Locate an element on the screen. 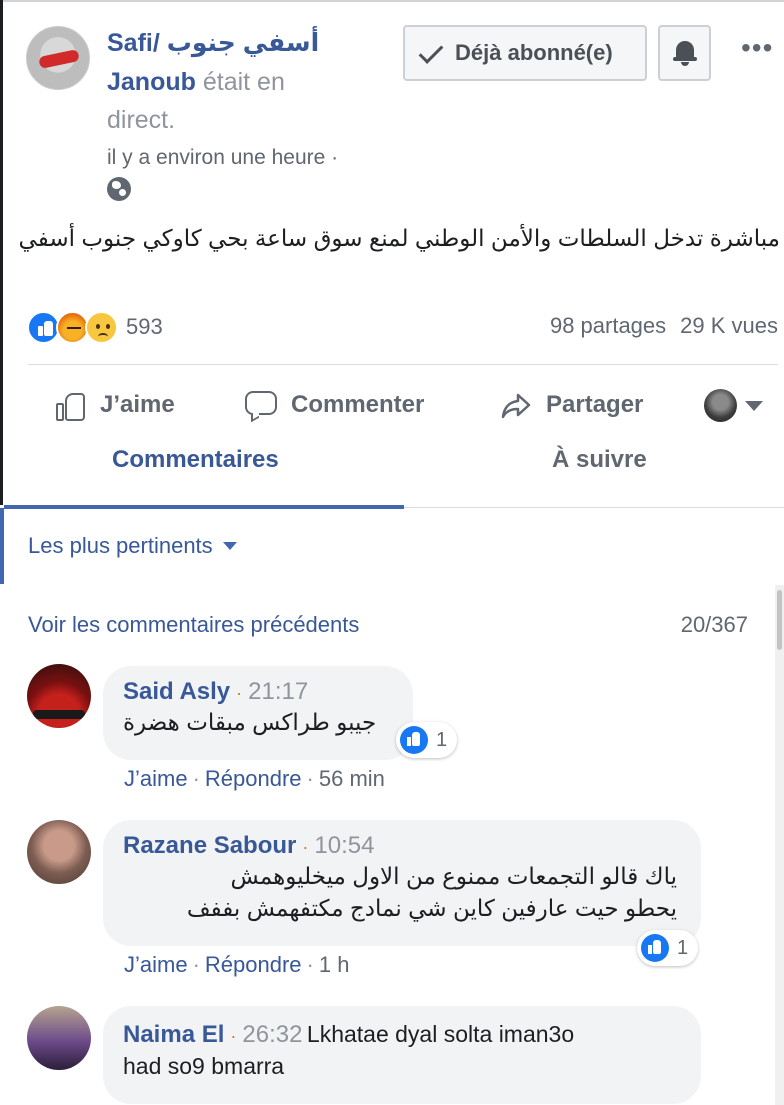 Image resolution: width=784 pixels, height=1105 pixels. previous-comments-link: Voir les commentaires précédents is located at coordinates (193, 625).